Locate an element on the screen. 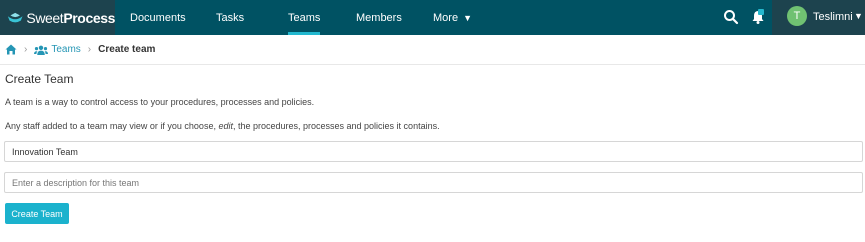  breadcrumb-teams-link: Teams is located at coordinates (65, 49).